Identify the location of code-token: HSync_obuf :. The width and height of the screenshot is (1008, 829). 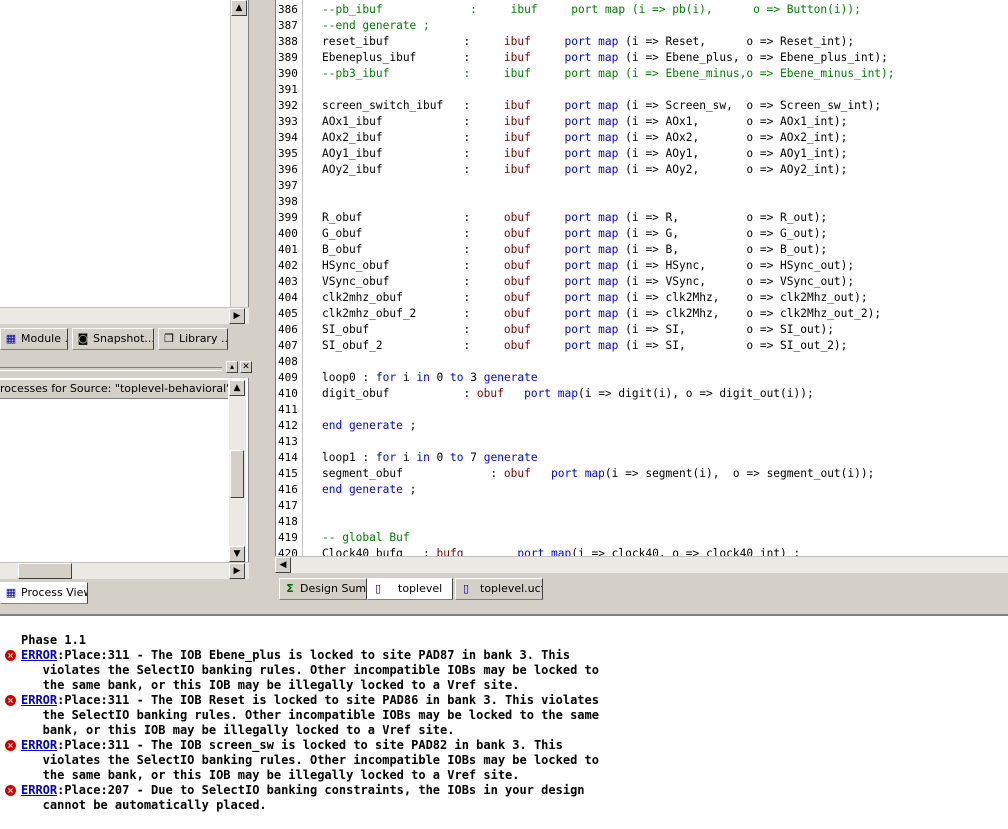
(413, 265).